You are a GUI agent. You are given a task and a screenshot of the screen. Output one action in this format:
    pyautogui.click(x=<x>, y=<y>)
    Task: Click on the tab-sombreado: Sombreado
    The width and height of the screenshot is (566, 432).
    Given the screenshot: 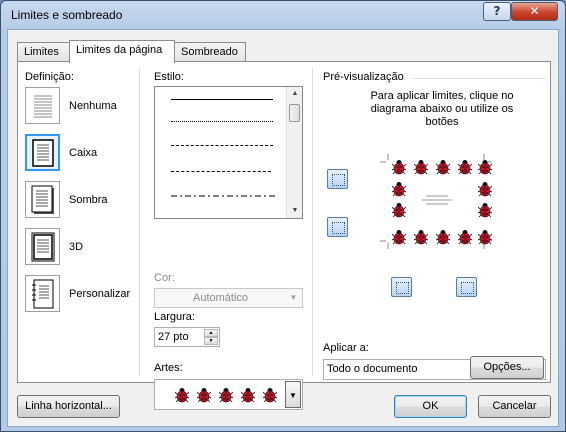 What is the action you would take?
    pyautogui.click(x=210, y=52)
    